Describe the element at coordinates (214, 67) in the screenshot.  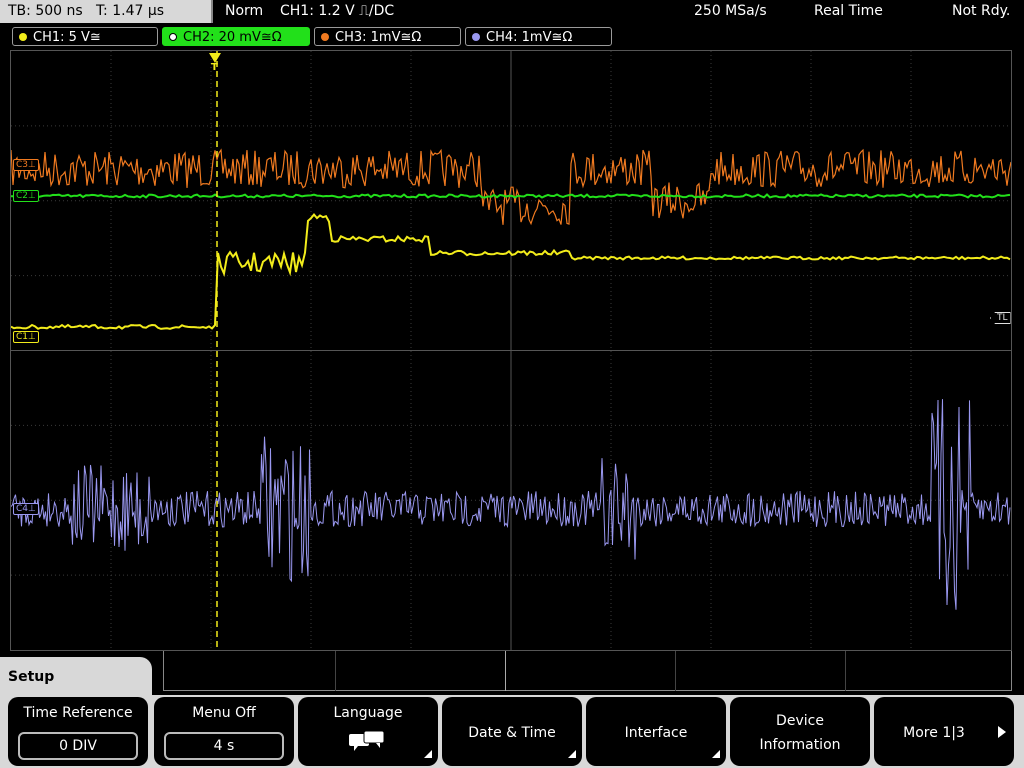
I see `trigger-marker: T` at that location.